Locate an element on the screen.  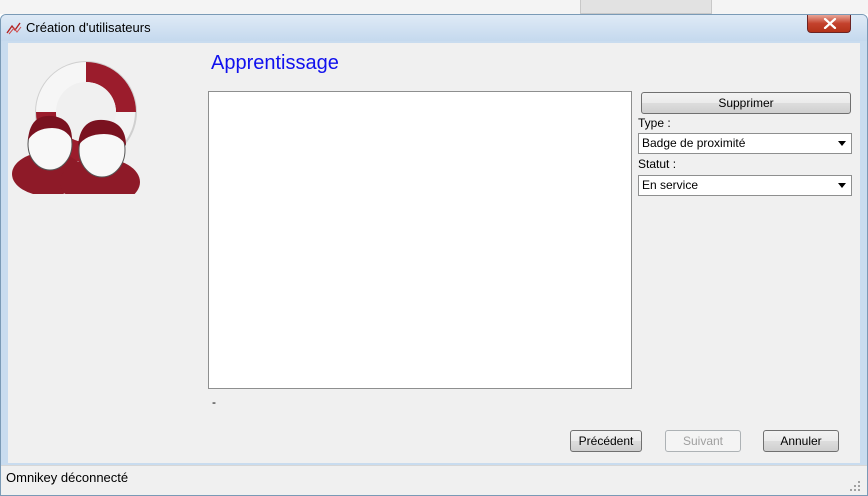
background-fragment is located at coordinates (646, 7).